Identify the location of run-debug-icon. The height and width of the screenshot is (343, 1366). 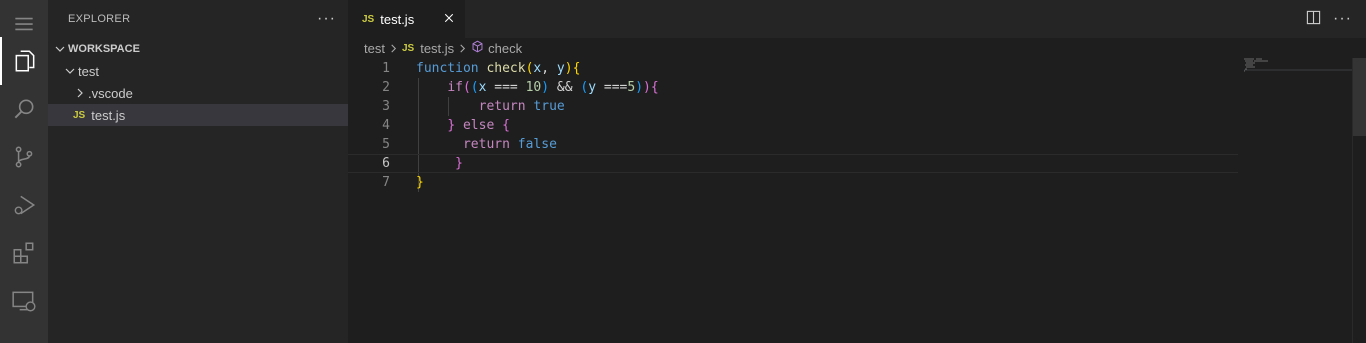
(24, 205).